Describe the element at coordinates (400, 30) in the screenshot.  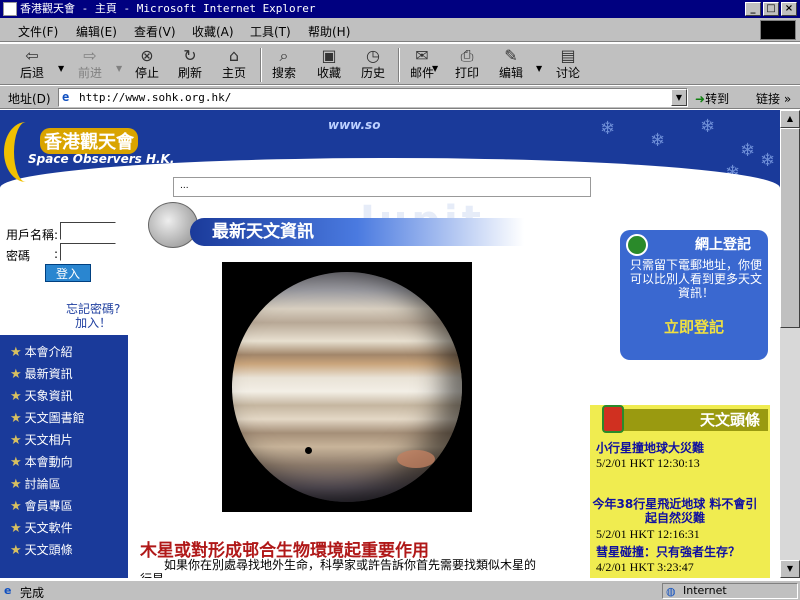
I see `menu-bar: 文件(F) 编辑(E) 查看(V) 收藏(A) 工具(T) 帮助(H)` at that location.